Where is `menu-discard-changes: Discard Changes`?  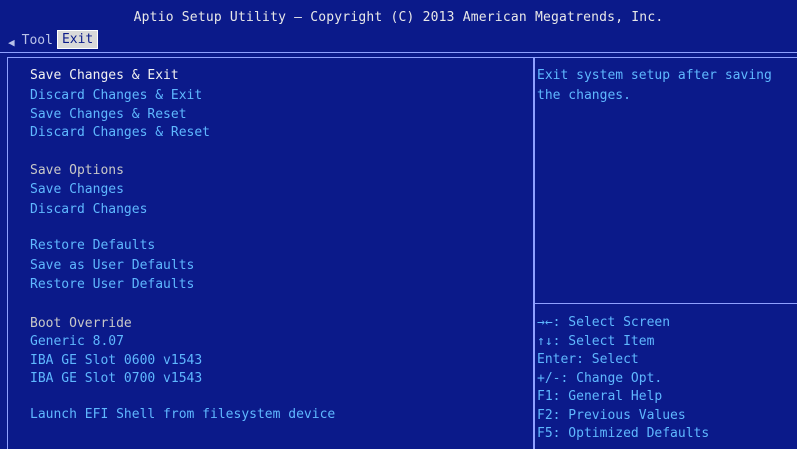 menu-discard-changes: Discard Changes is located at coordinates (88, 209).